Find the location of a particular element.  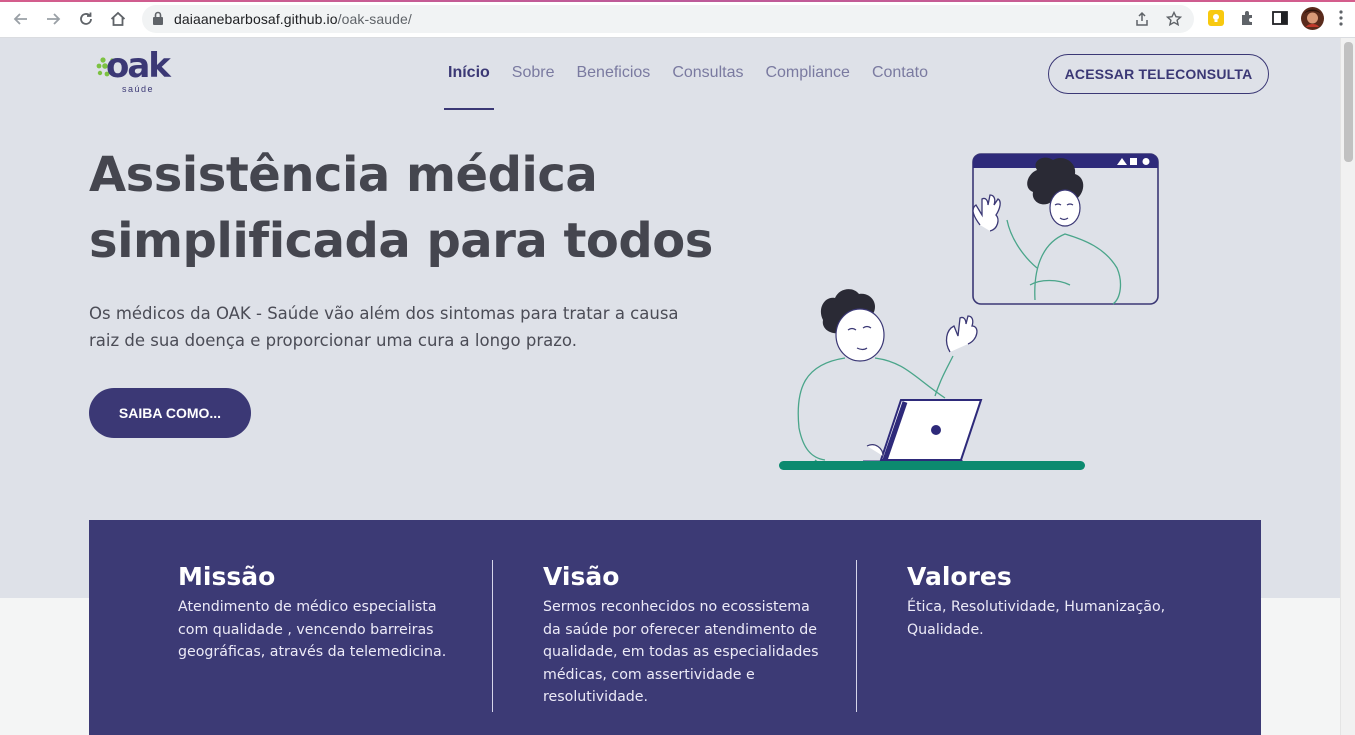

url-path: /oak-saude/ is located at coordinates (374, 19).